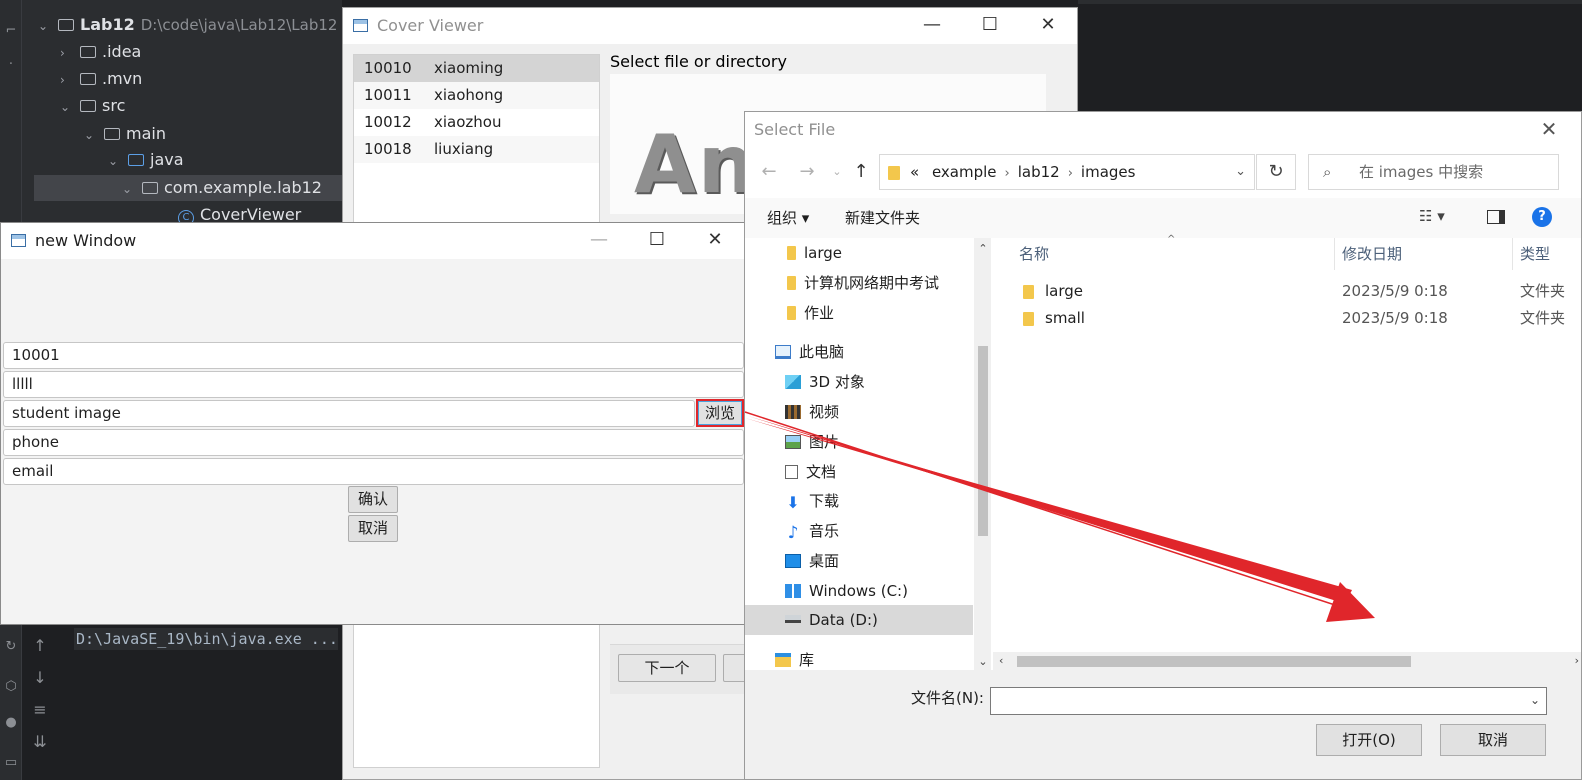  What do you see at coordinates (372, 241) in the screenshot?
I see `new-window-titlebar: new Window — ☐ ✕` at bounding box center [372, 241].